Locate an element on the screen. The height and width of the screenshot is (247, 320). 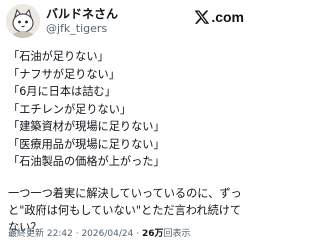
display-name: バルドネさん is located at coordinates (82, 14).